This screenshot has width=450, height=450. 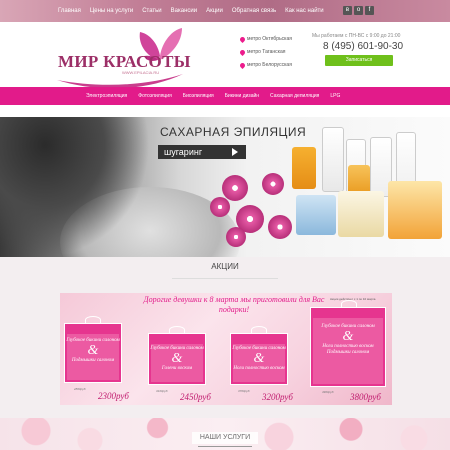 I want to click on topnav-item-vacancies: Вакансии, so click(x=184, y=11).